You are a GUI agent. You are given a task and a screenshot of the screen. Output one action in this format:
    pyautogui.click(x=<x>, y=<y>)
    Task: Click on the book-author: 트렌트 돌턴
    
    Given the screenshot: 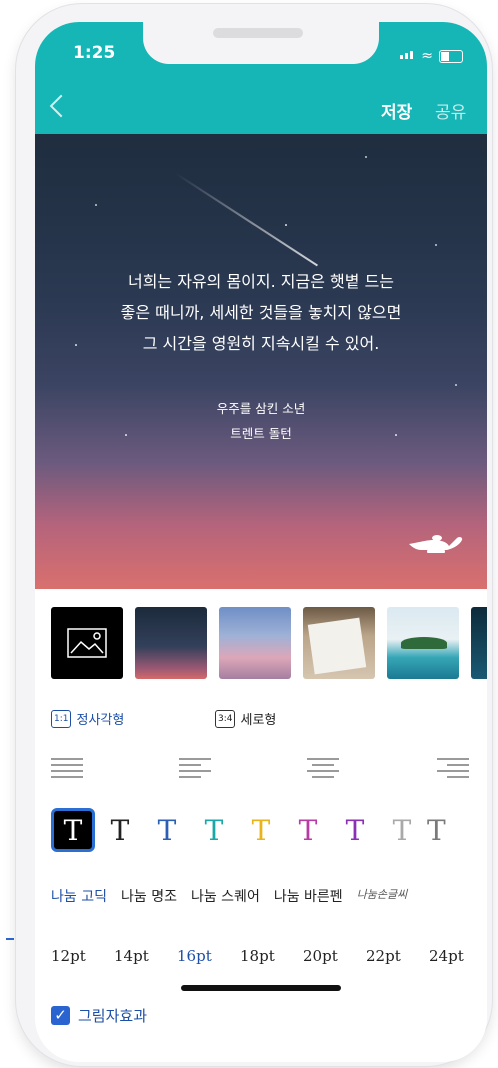 What is the action you would take?
    pyautogui.click(x=261, y=433)
    